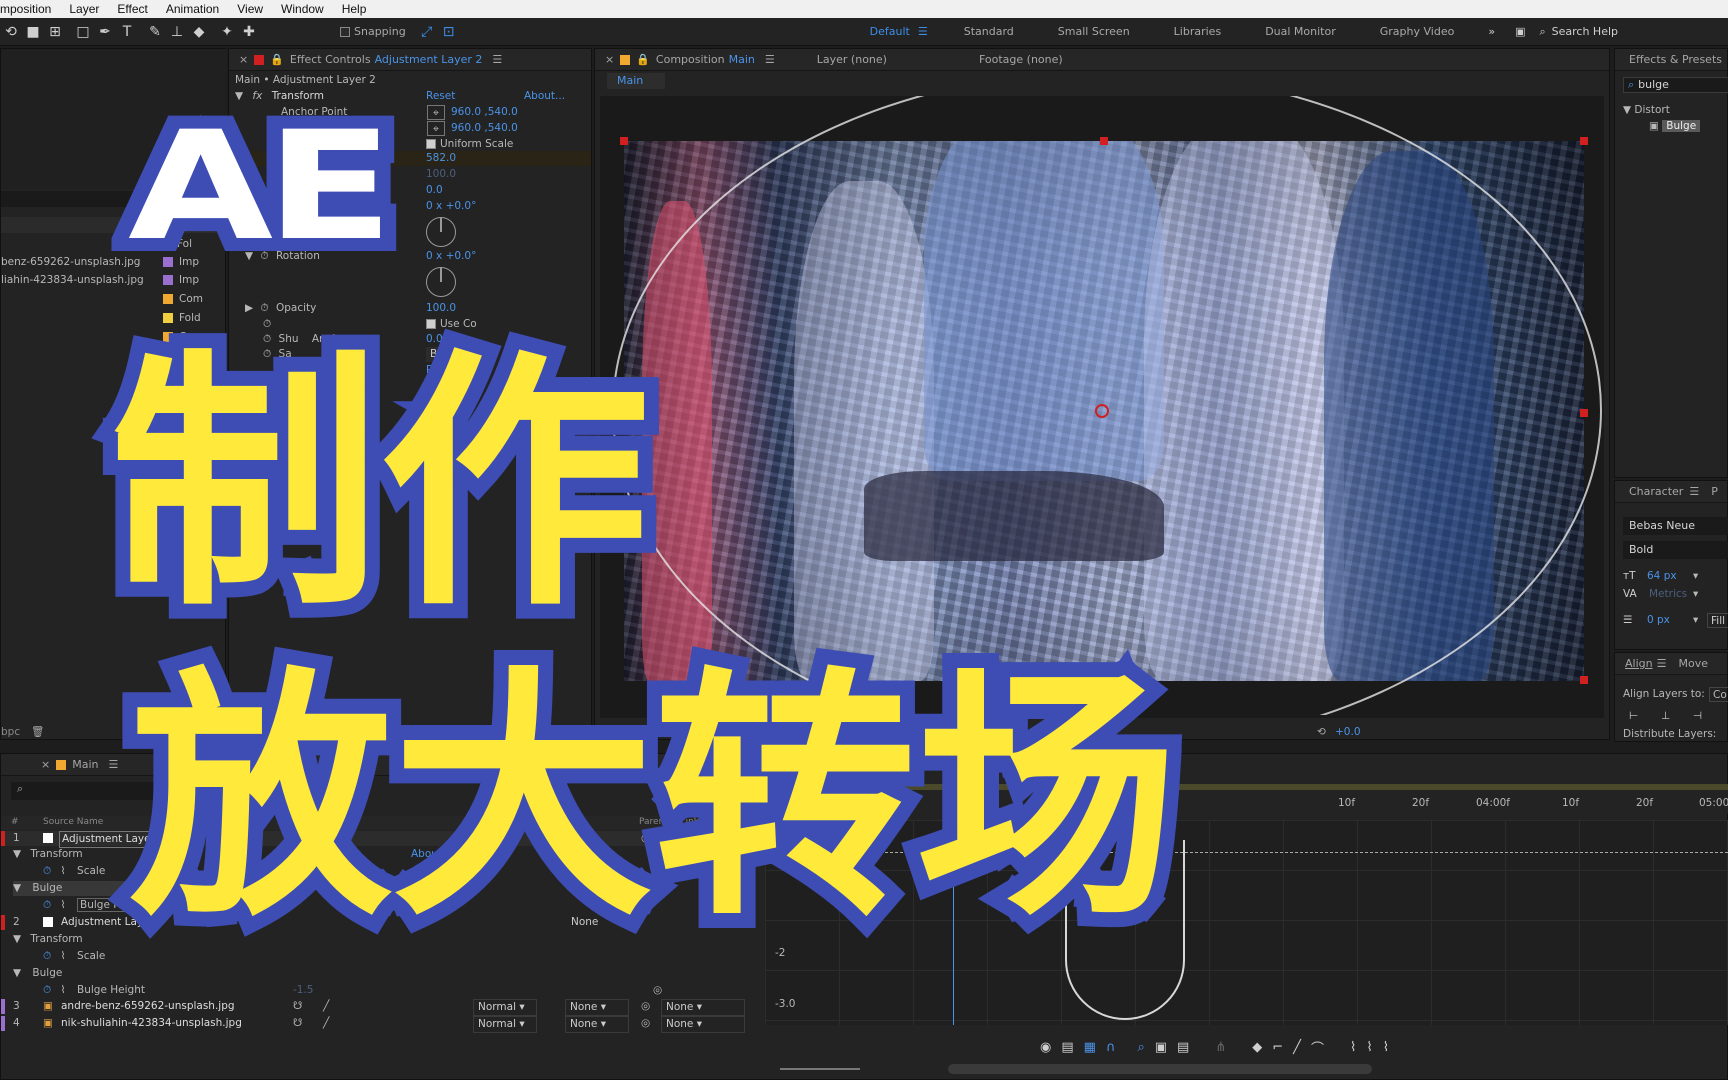 The height and width of the screenshot is (1080, 1728). I want to click on reset-exposure-icon: ⟲, so click(1321, 732).